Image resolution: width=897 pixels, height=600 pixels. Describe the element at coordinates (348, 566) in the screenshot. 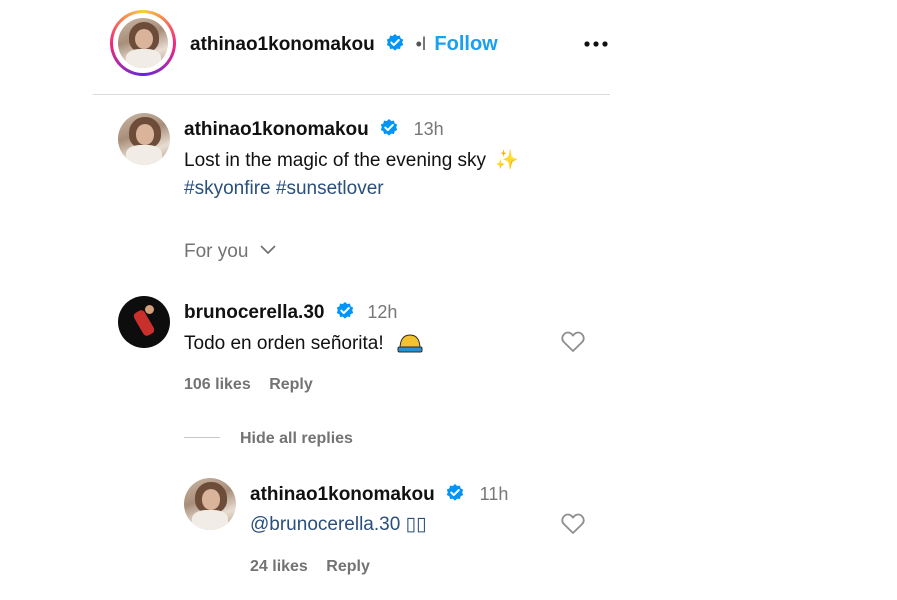

I see `reply-reply-button: Reply` at that location.